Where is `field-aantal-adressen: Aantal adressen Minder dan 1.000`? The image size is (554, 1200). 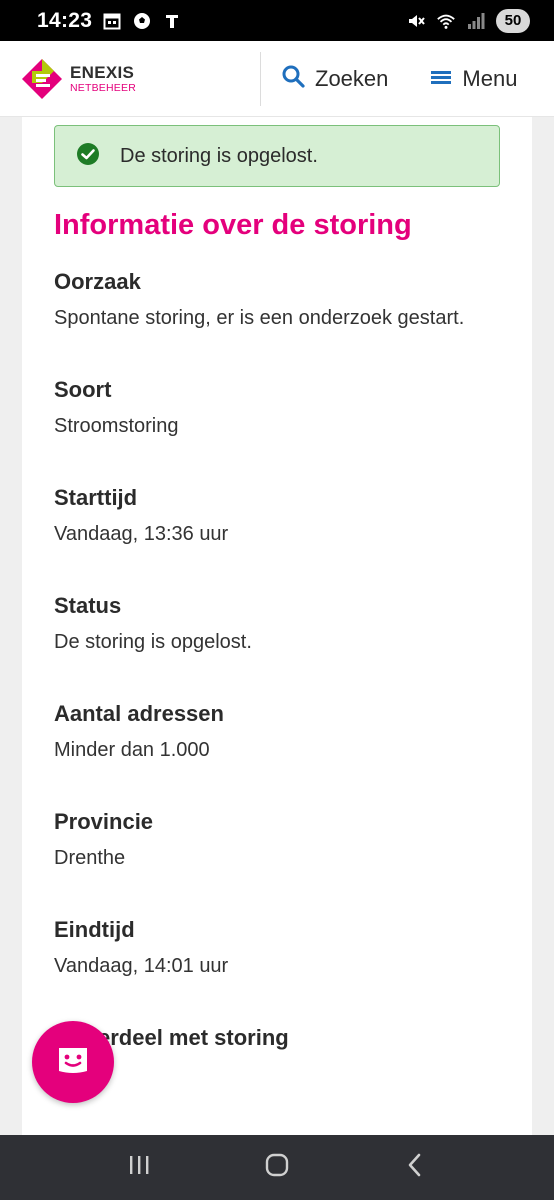
field-aantal-adressen: Aantal adressen Minder dan 1.000 is located at coordinates (139, 731).